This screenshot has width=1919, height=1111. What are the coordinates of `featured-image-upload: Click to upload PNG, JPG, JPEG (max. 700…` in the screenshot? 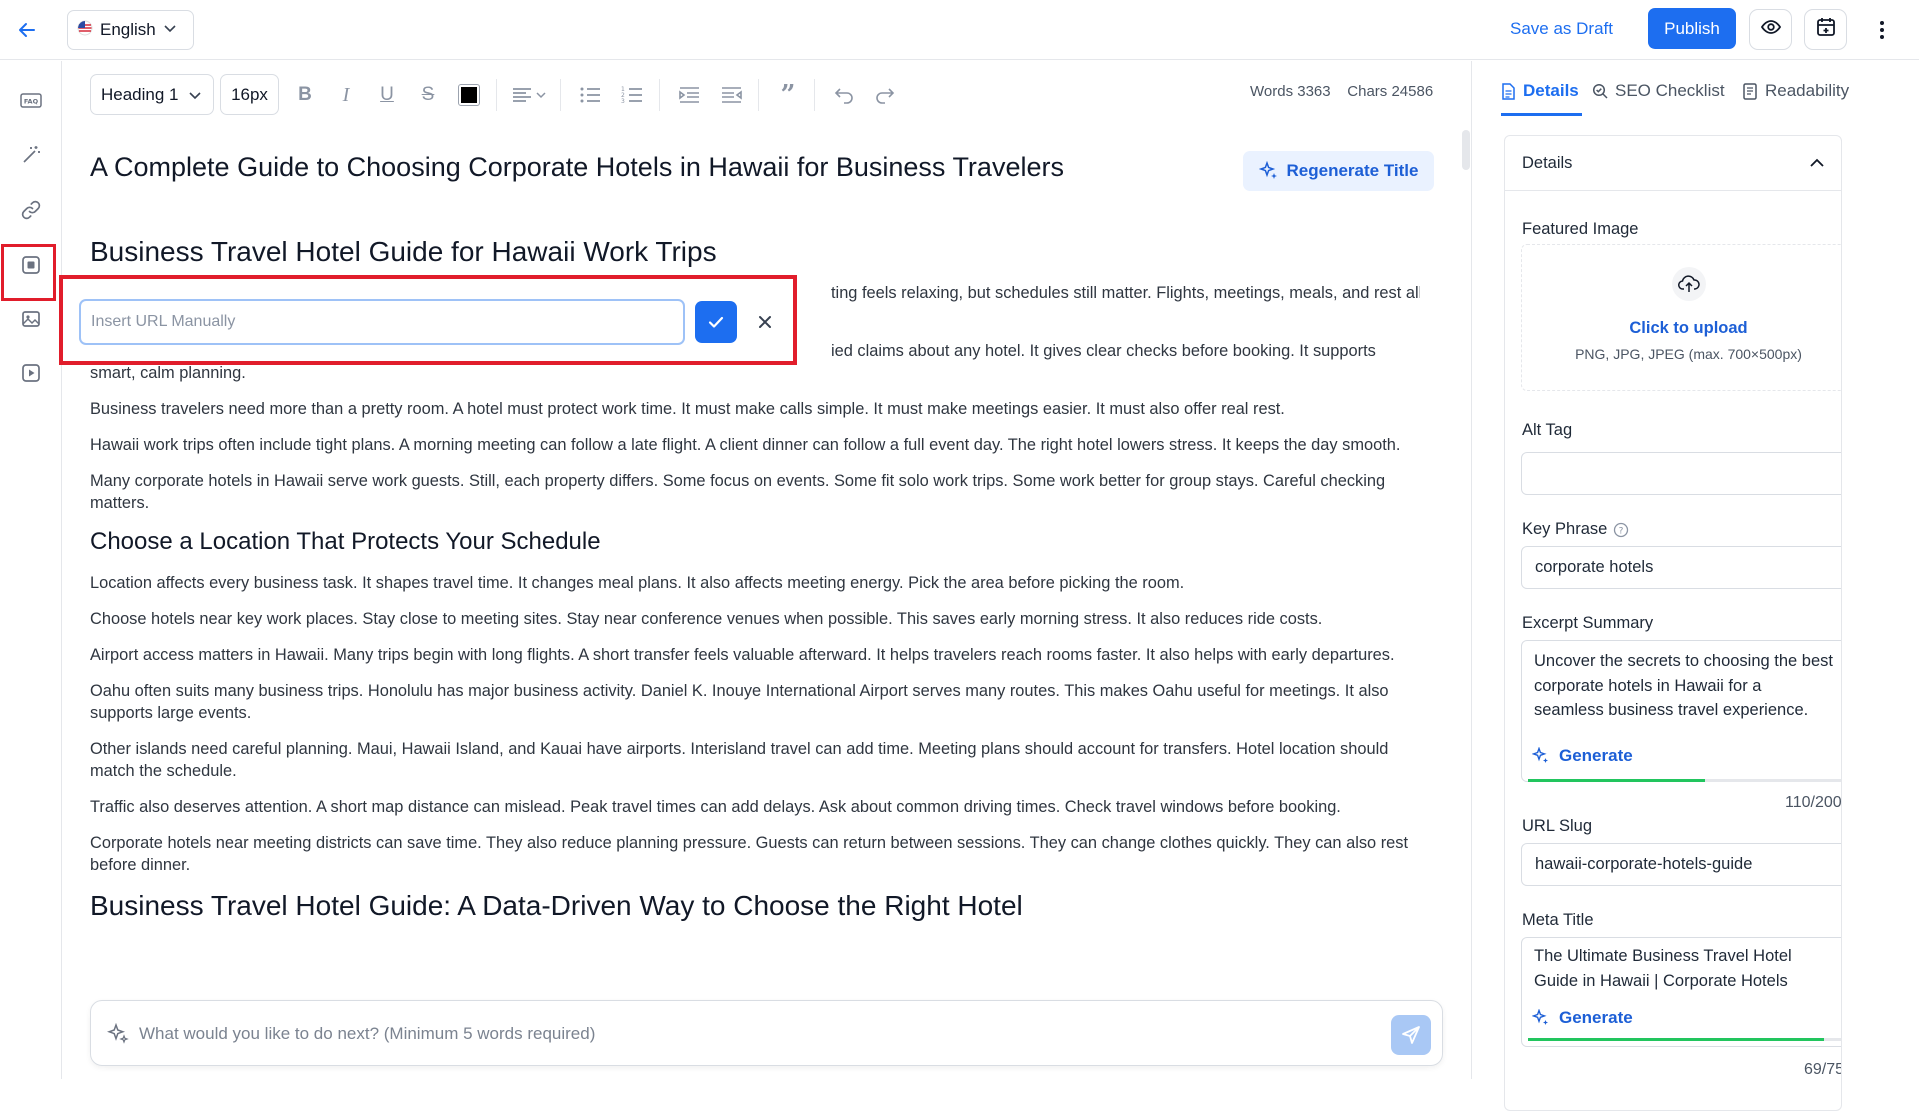 It's located at (1681, 317).